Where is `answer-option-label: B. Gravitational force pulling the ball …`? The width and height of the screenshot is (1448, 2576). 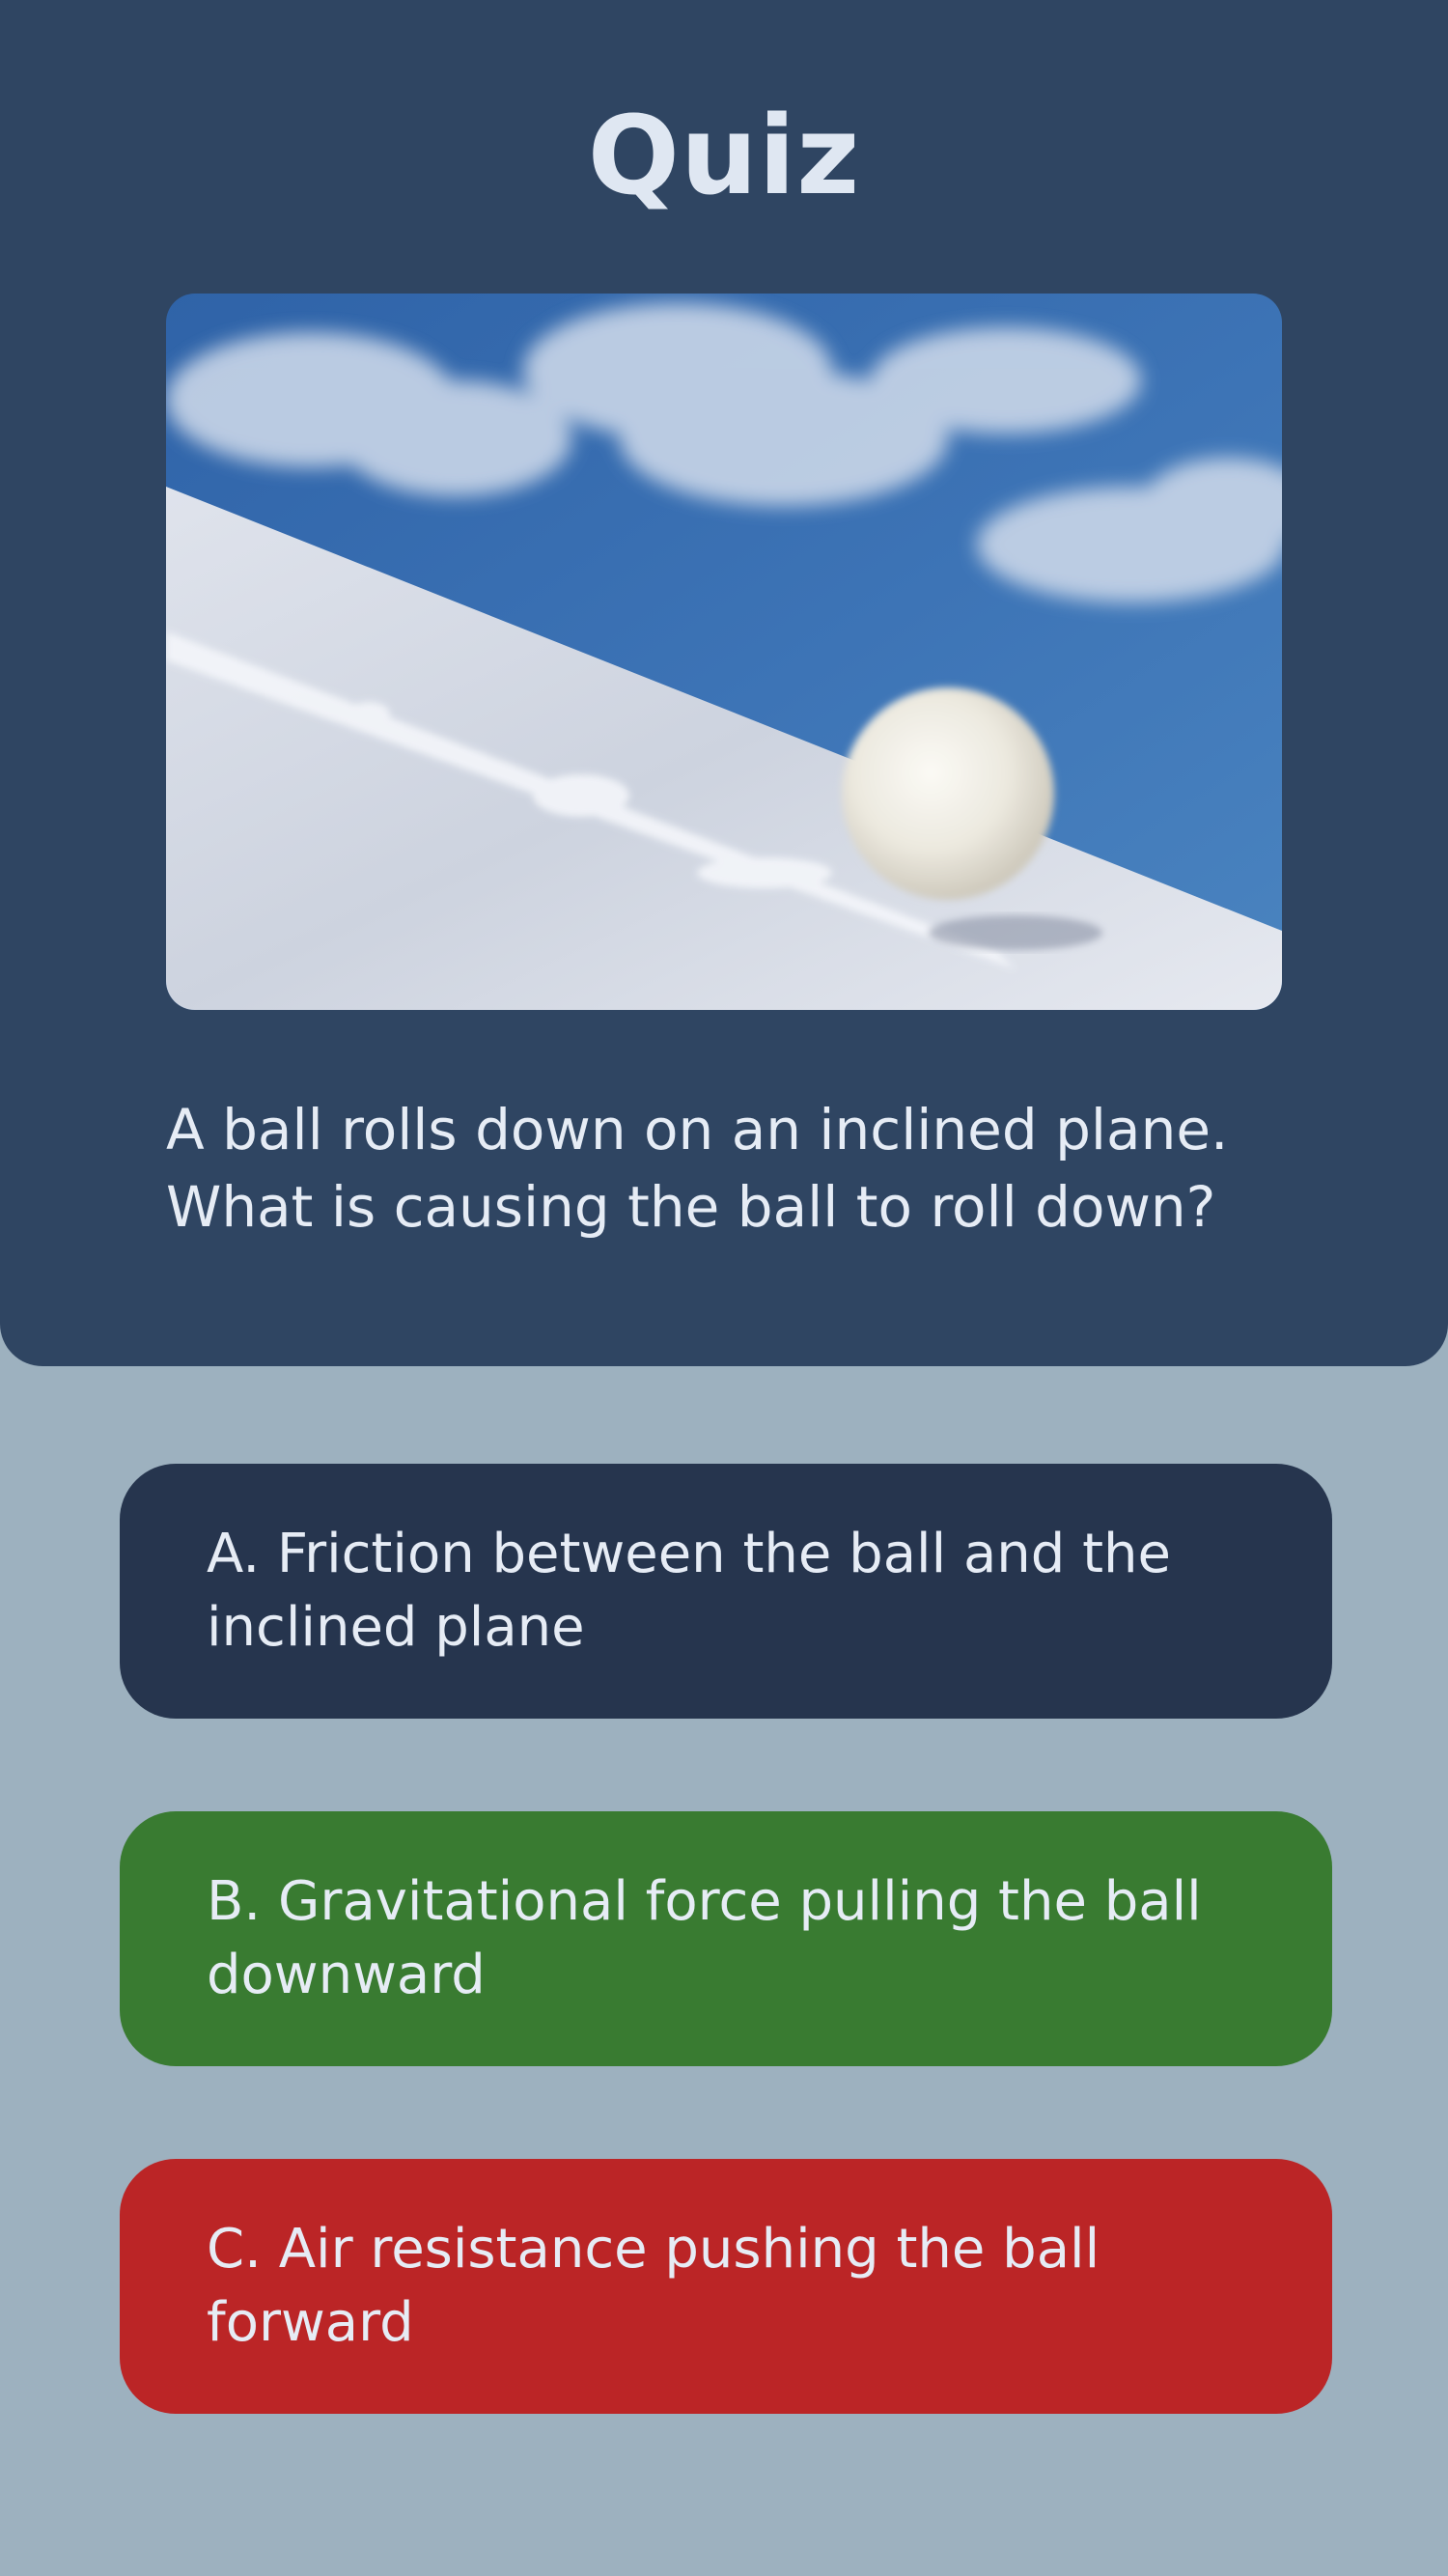 answer-option-label: B. Gravitational force pulling the ball … is located at coordinates (705, 1938).